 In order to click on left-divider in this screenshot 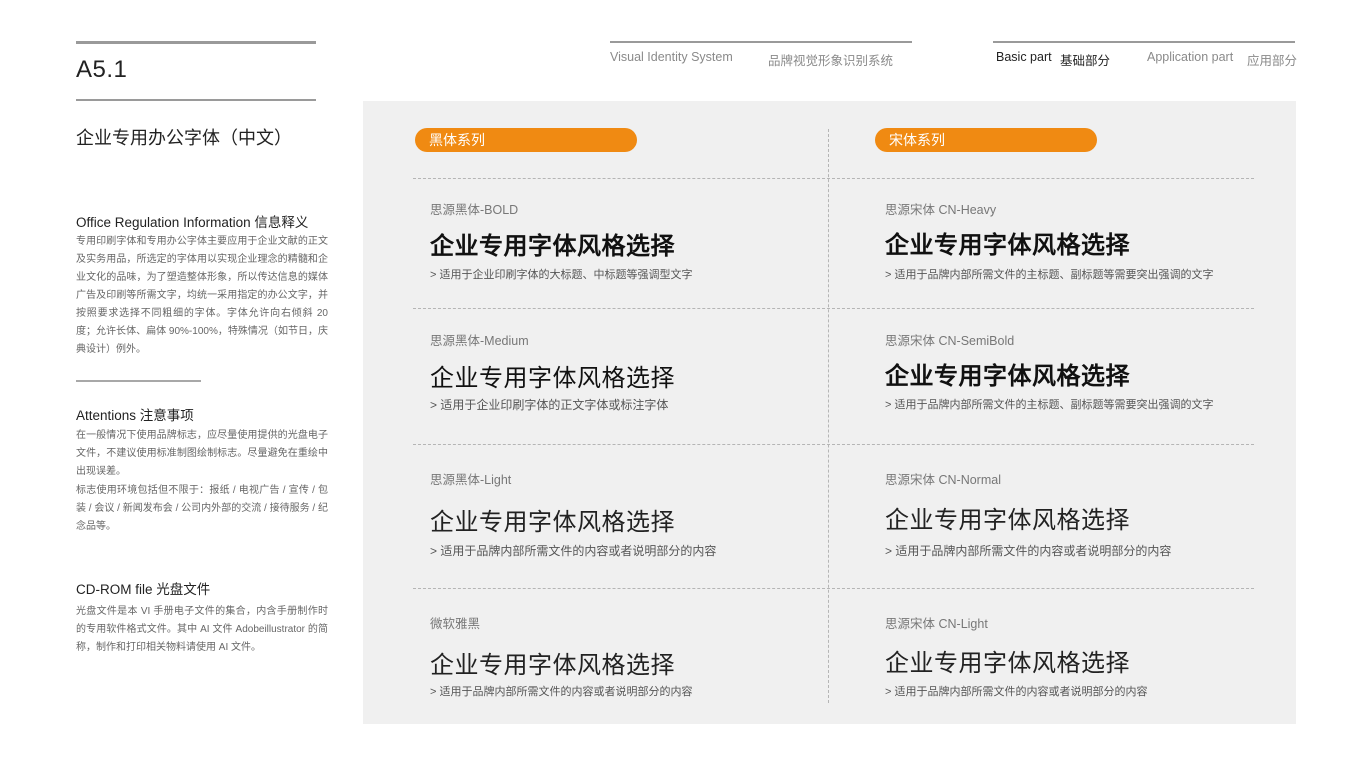, I will do `click(138, 381)`.